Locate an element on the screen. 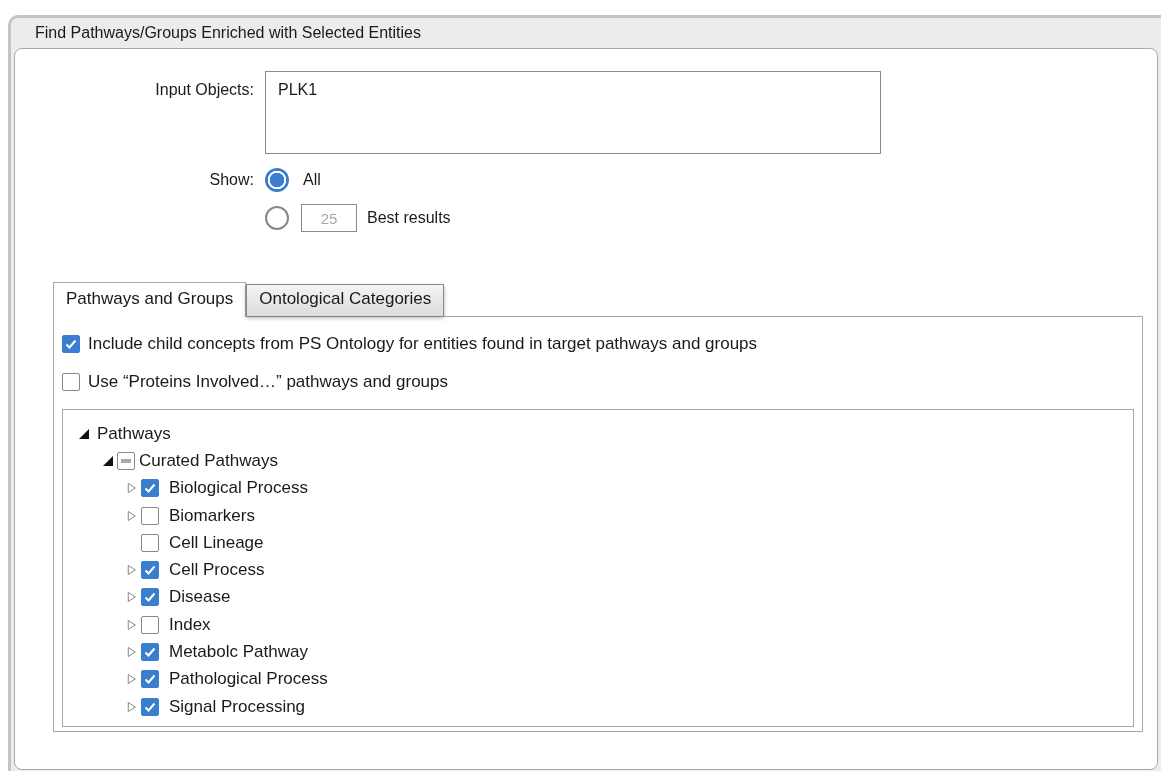  tree-item: Cell Lineage is located at coordinates (216, 542).